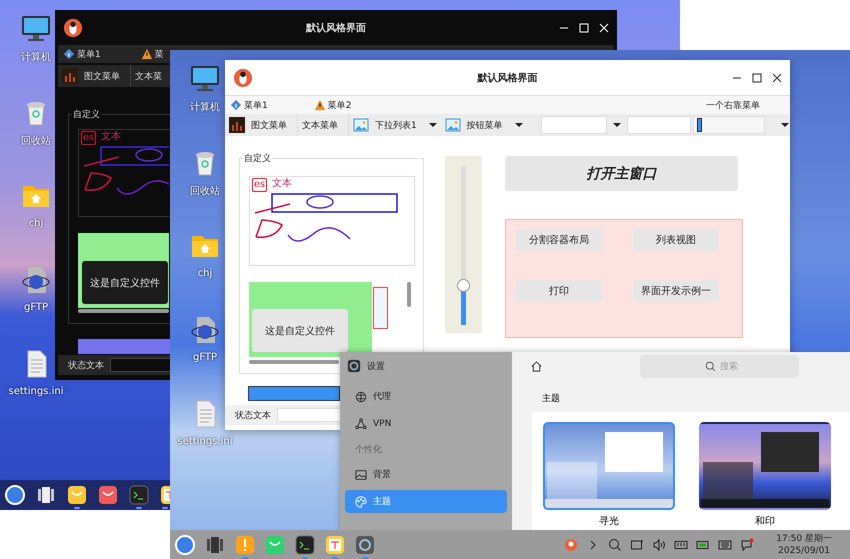 This screenshot has height=559, width=850. I want to click on screen-icon, so click(637, 545).